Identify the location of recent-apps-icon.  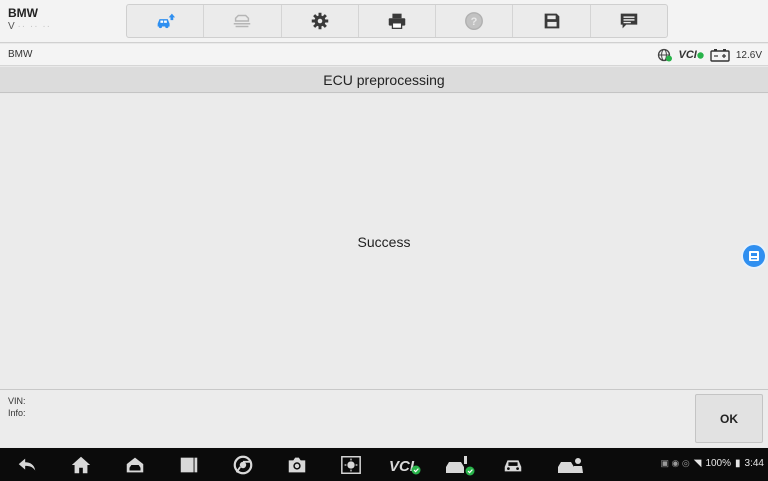
(189, 465).